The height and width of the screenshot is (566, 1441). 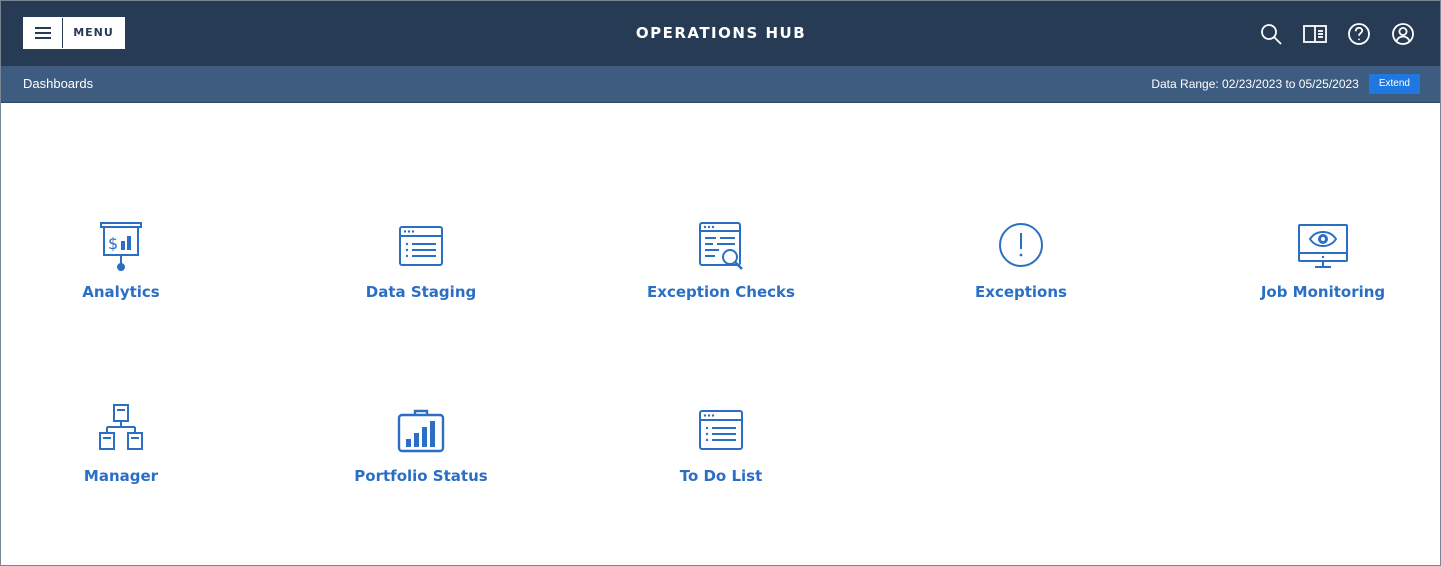 I want to click on tile-portfolio-status: Portfolio Status, so click(x=421, y=458).